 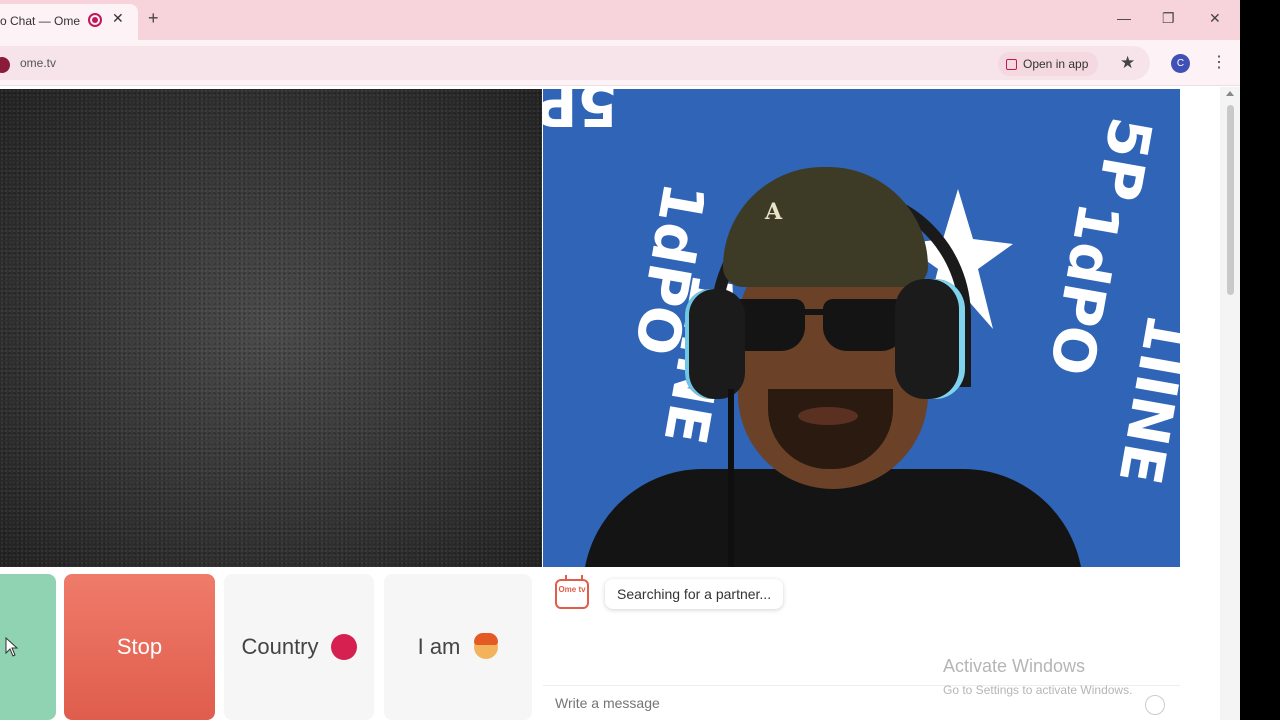 I want to click on iam-label: I am, so click(x=439, y=646).